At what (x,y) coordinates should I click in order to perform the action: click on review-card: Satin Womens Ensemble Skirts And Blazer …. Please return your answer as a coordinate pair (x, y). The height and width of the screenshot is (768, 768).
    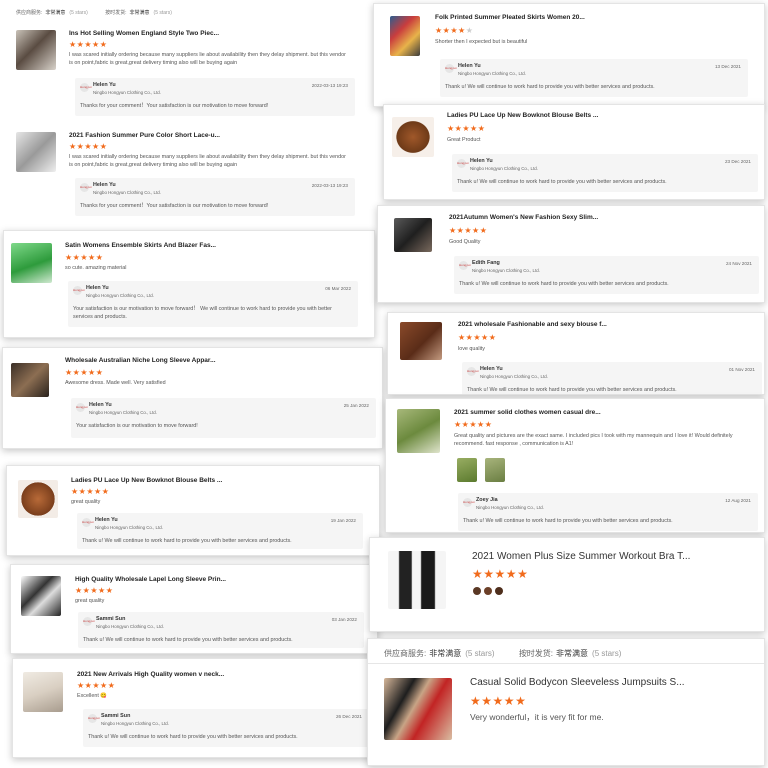
    Looking at the image, I should click on (189, 284).